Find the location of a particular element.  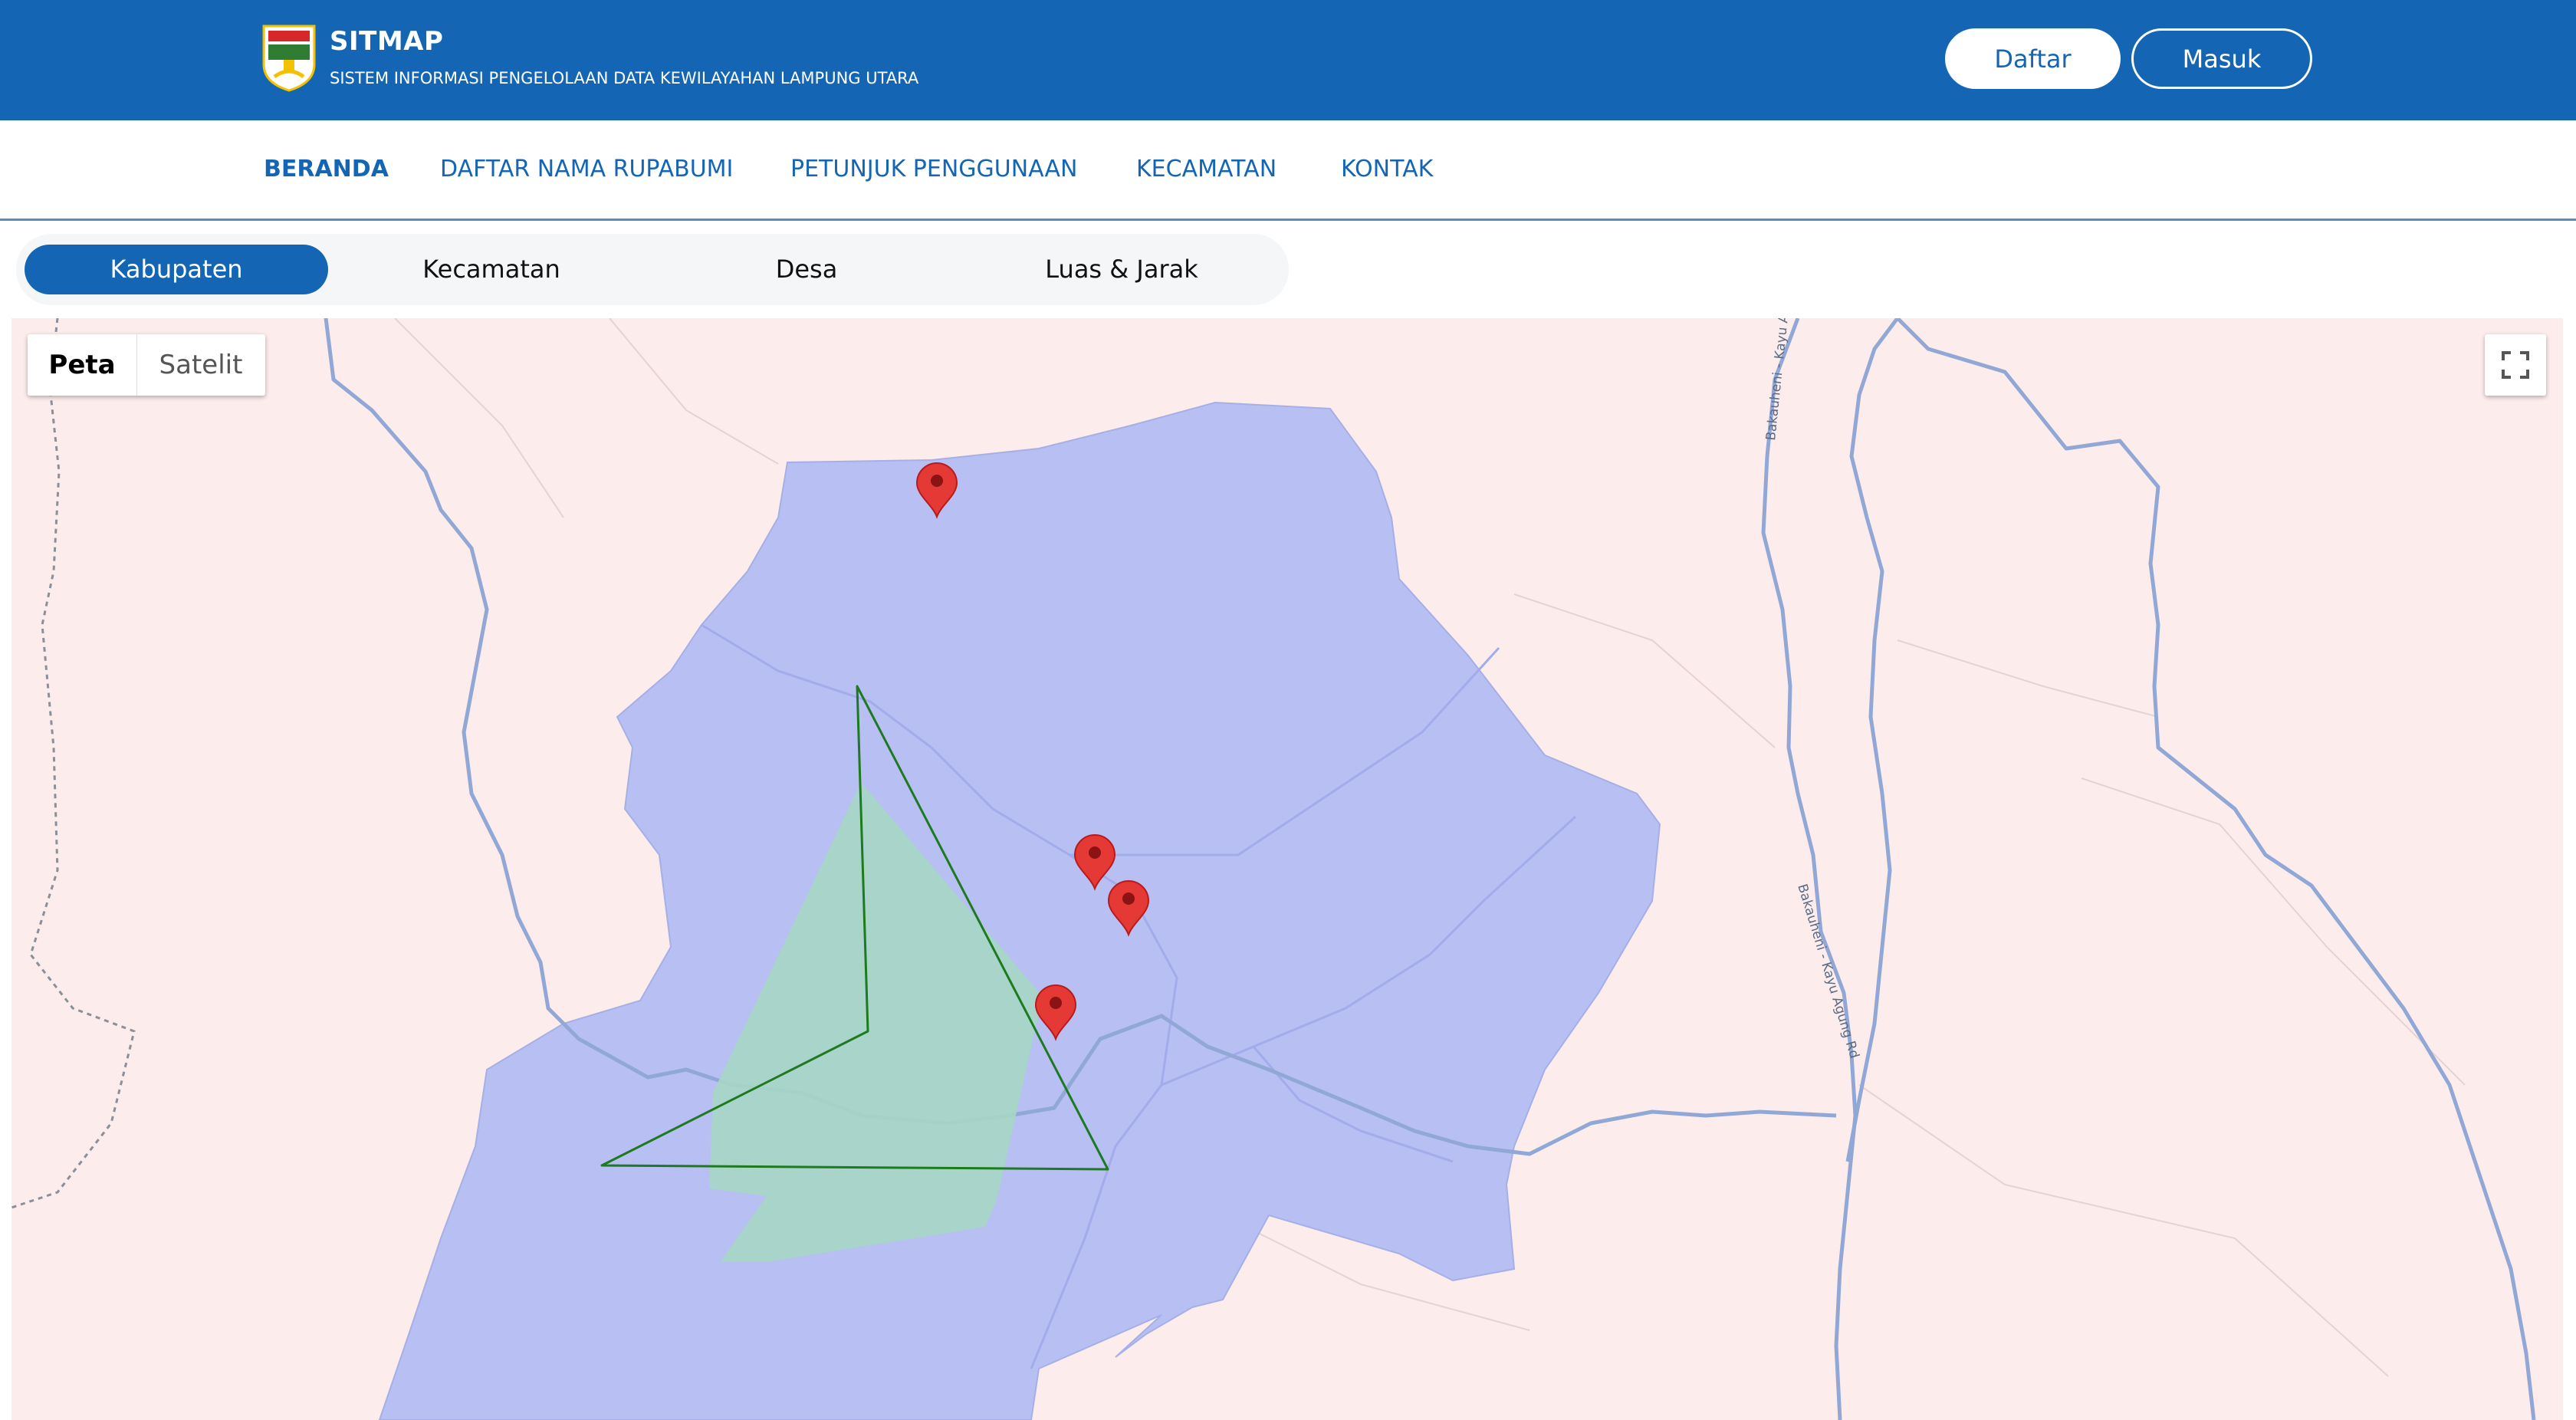

map-type-satelit-button: Satelit is located at coordinates (201, 365).